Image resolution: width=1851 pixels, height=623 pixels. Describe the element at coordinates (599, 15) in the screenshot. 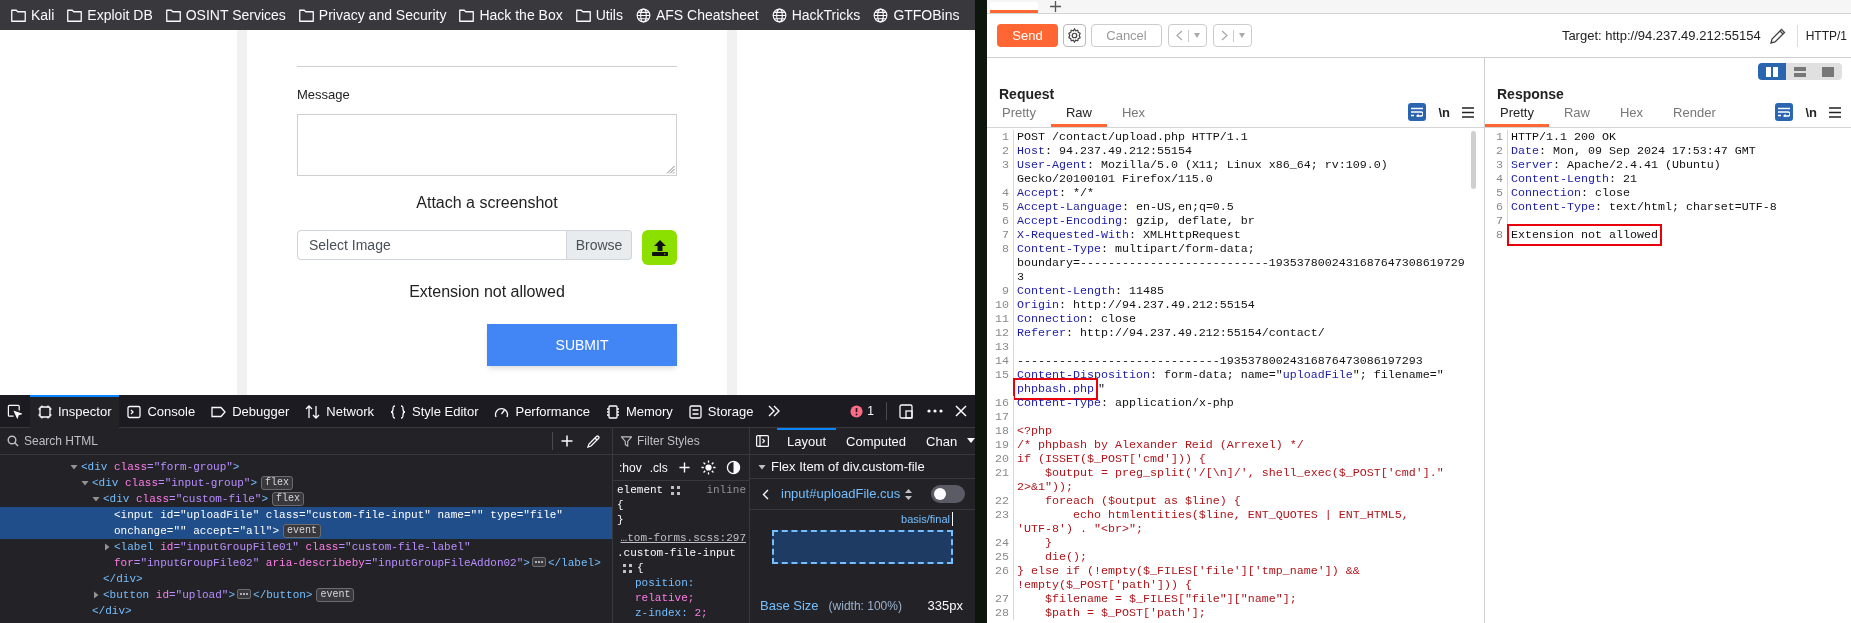

I see `bookmark-link: Utils` at that location.